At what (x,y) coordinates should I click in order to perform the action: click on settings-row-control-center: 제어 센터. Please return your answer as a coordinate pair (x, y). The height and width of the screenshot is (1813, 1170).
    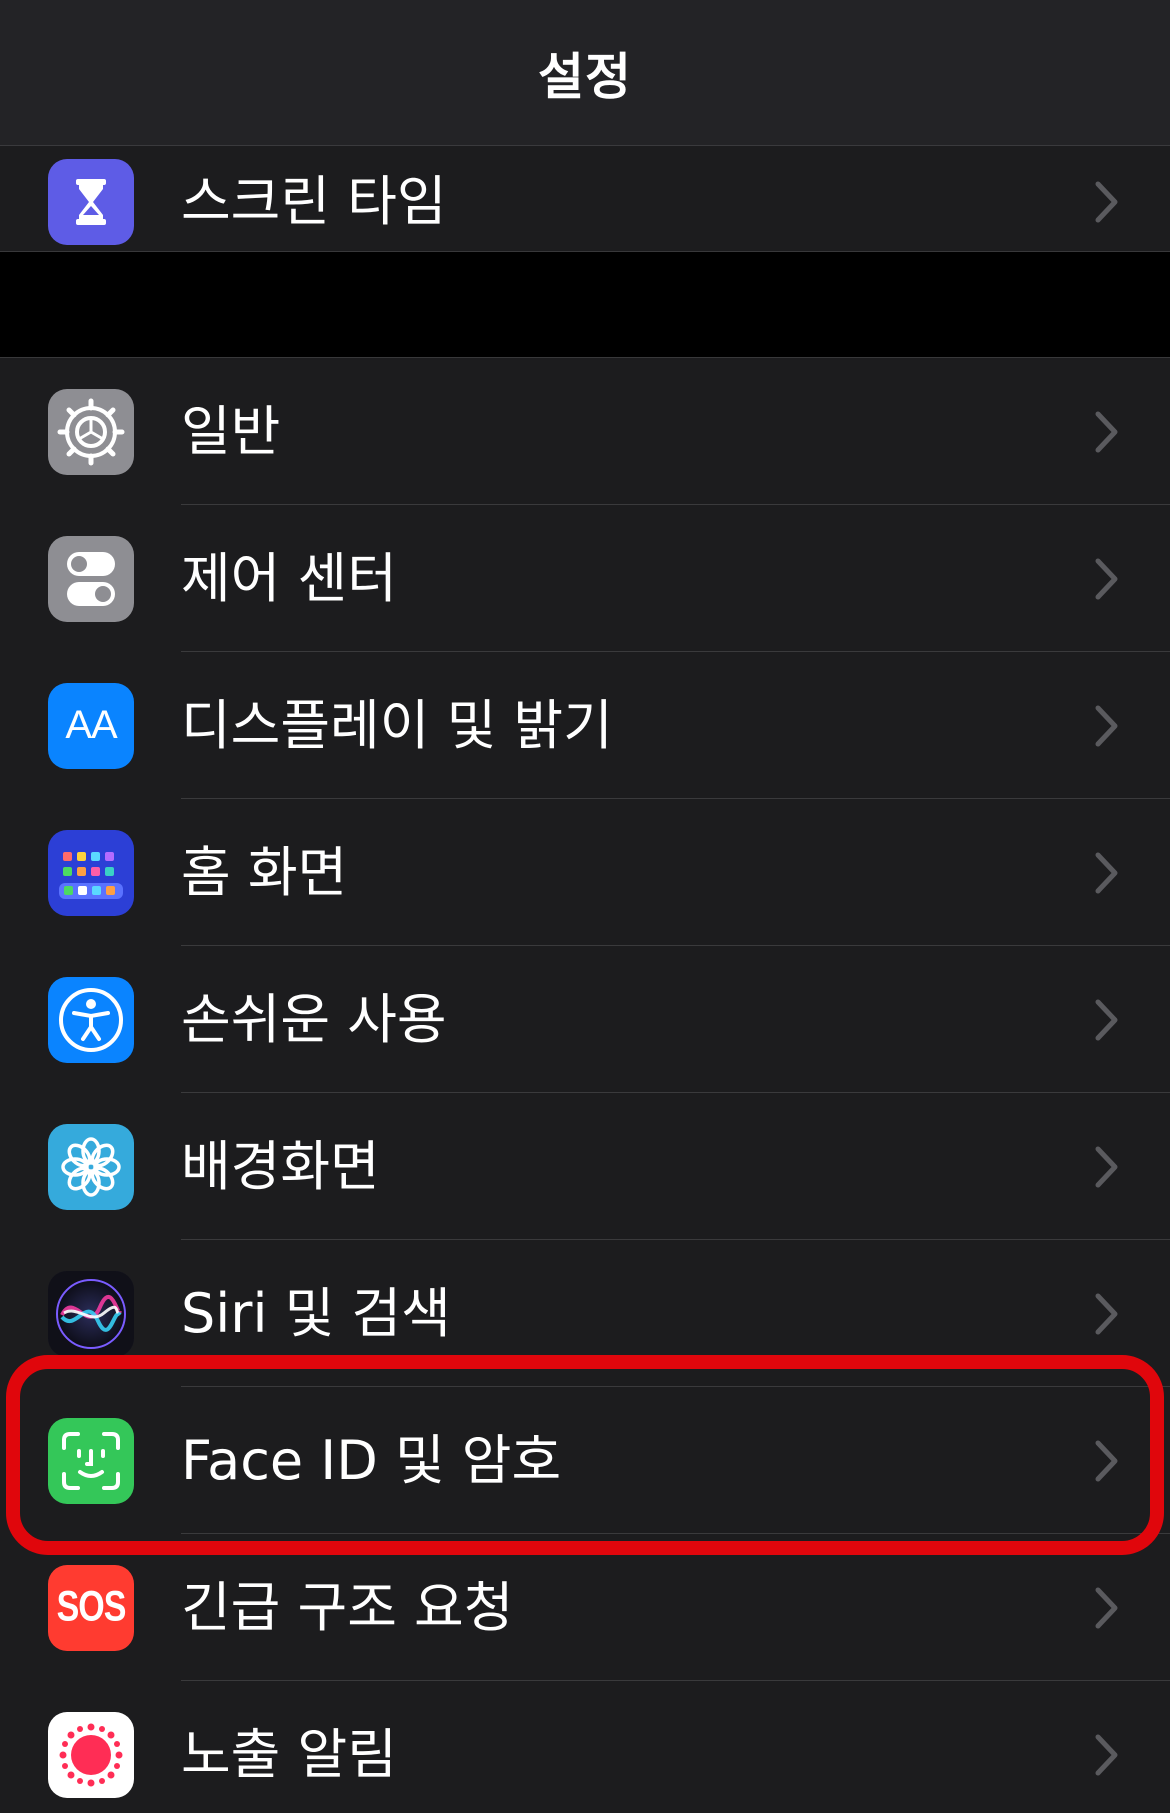
    Looking at the image, I should click on (585, 578).